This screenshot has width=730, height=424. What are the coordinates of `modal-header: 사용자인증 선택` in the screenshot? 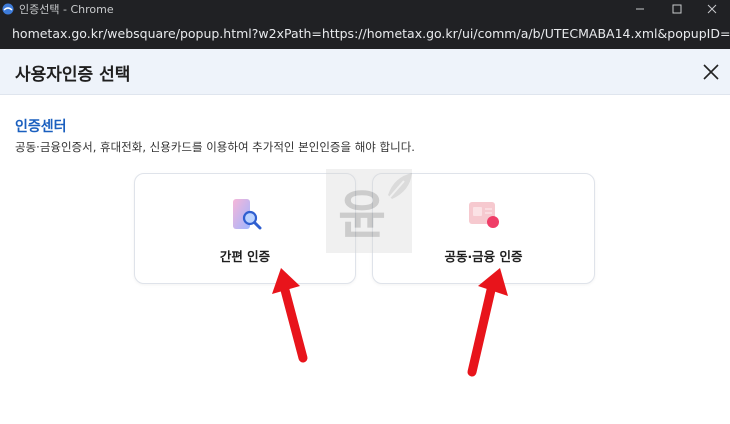 It's located at (365, 72).